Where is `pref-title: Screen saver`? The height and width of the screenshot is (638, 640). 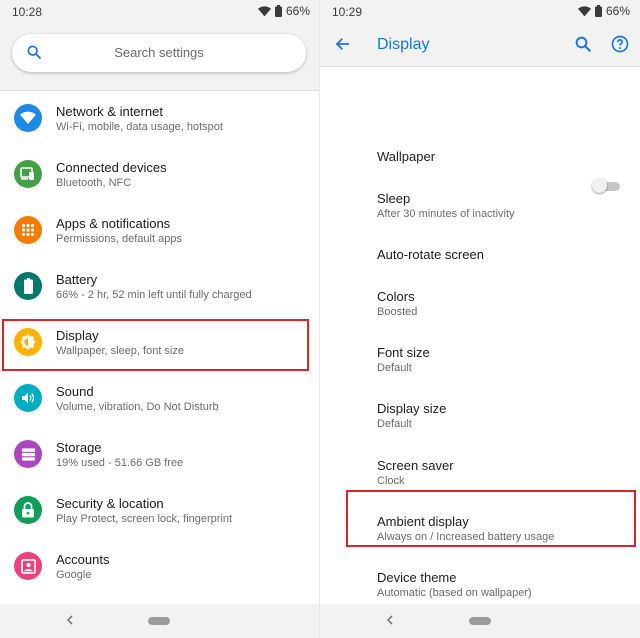 pref-title: Screen saver is located at coordinates (415, 465).